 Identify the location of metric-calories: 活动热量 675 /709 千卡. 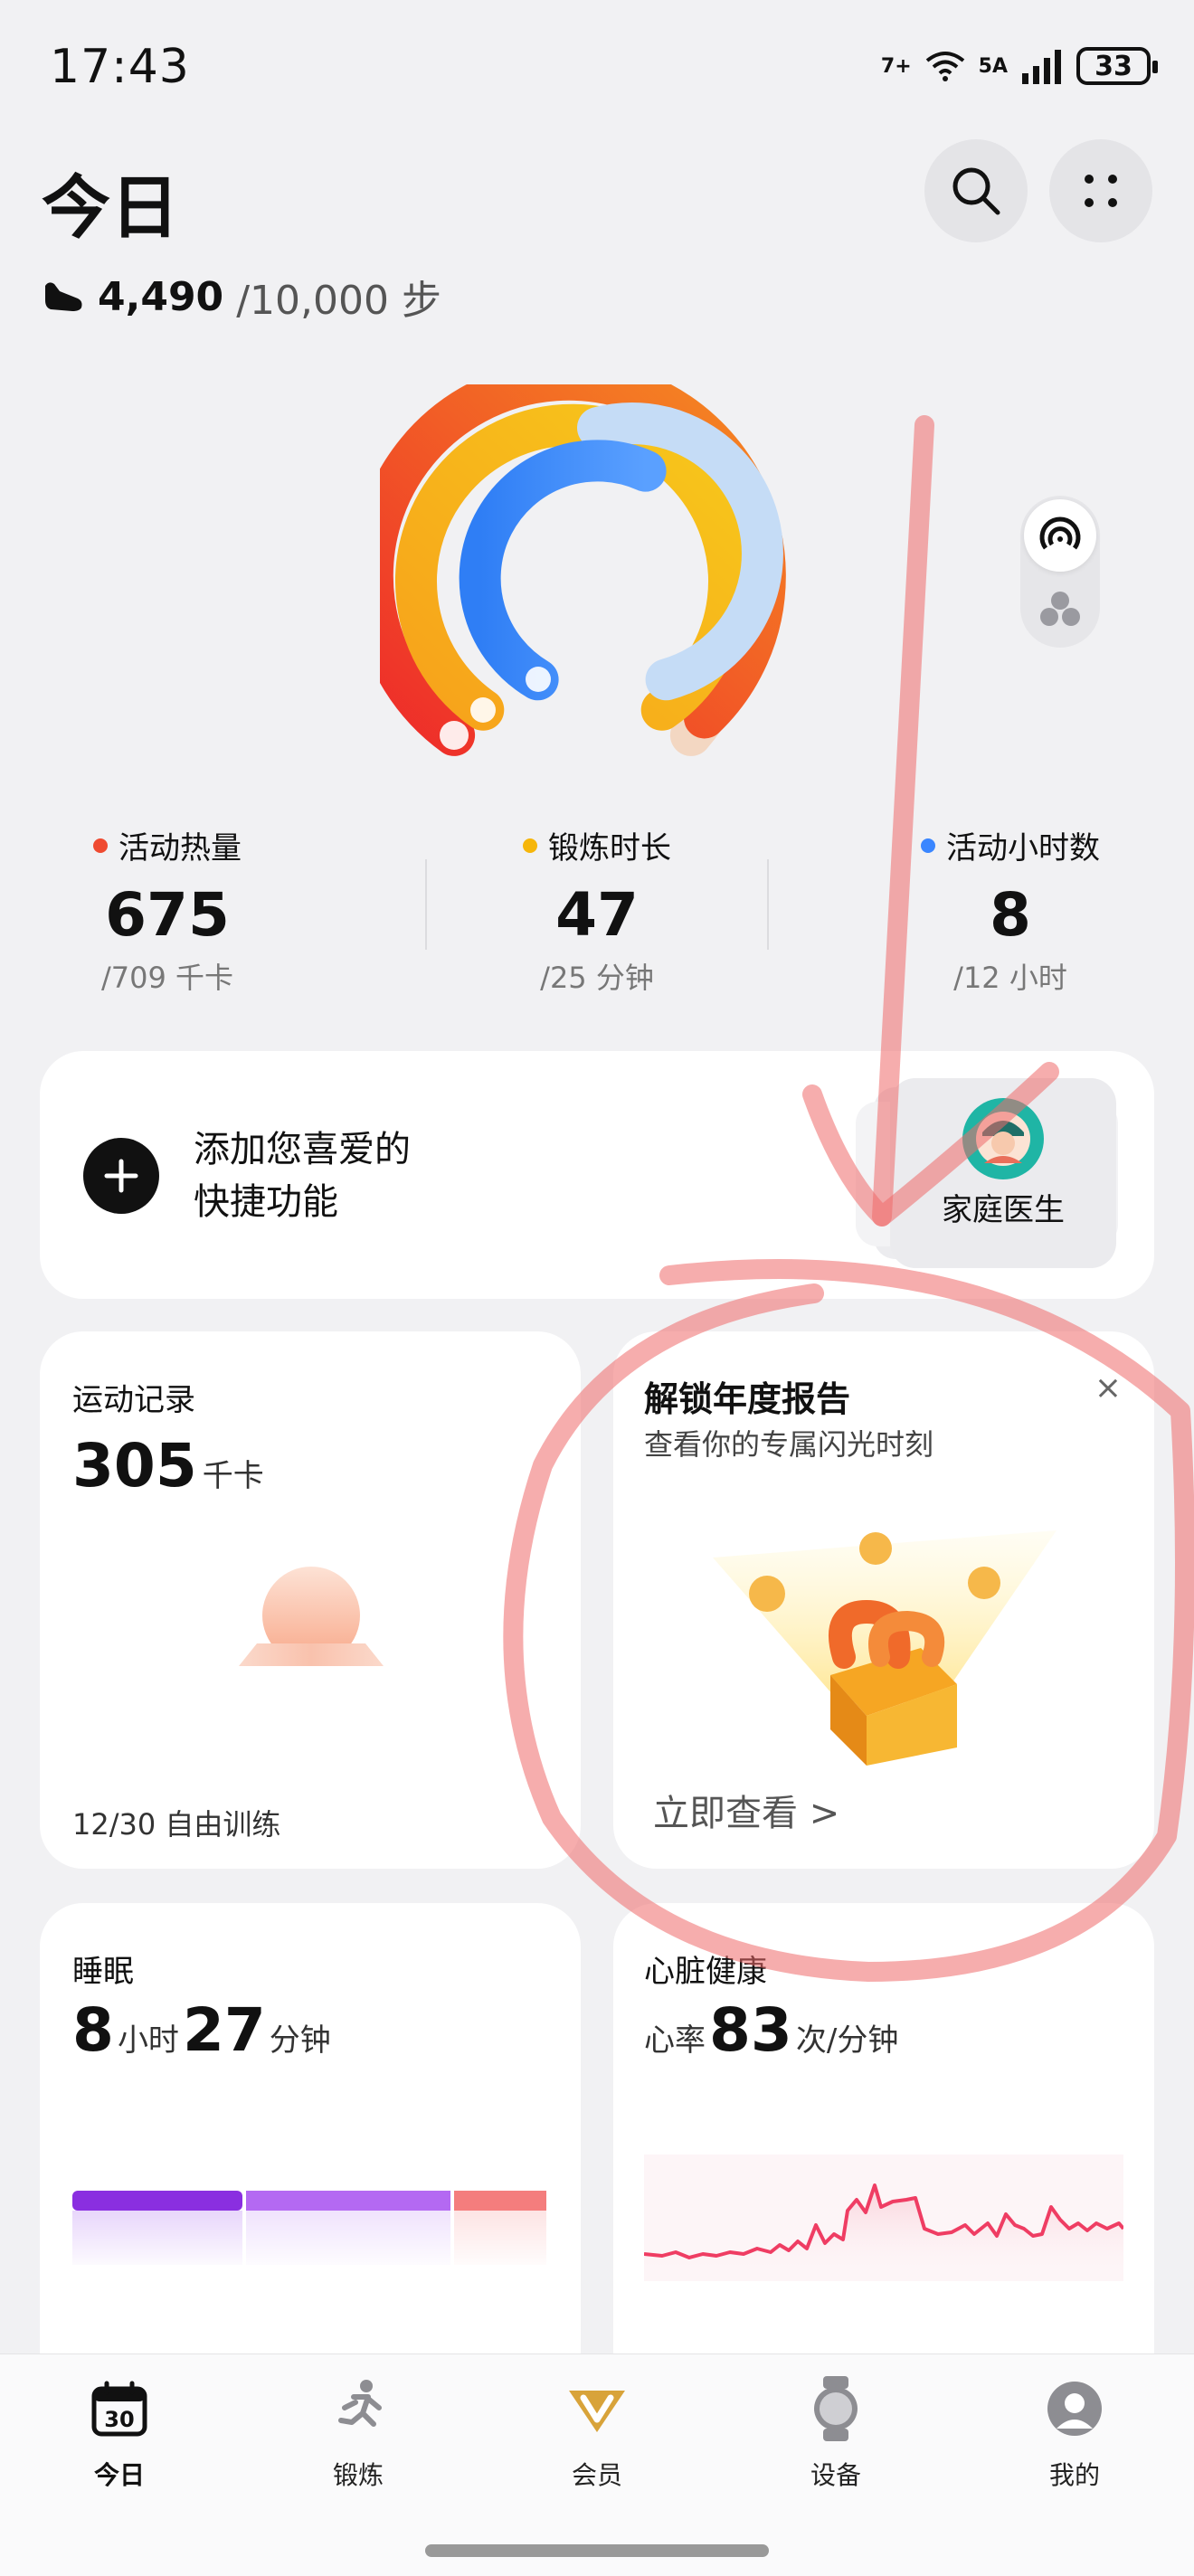
(167, 910).